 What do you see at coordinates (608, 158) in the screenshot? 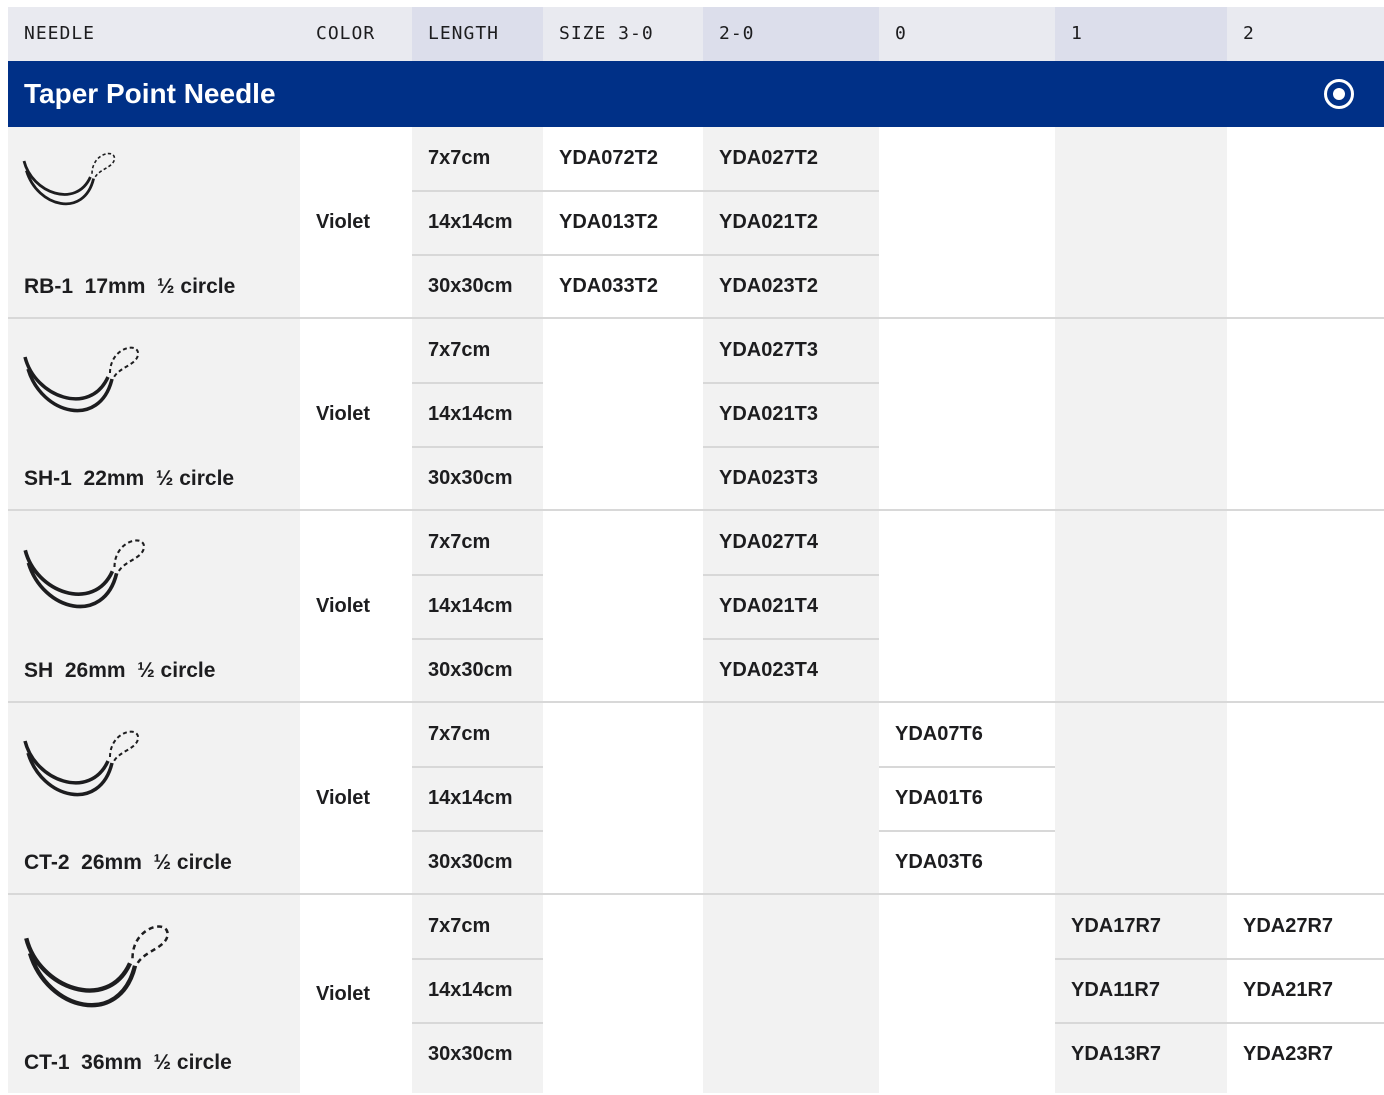
I see `sku-cell: YDA072T2` at bounding box center [608, 158].